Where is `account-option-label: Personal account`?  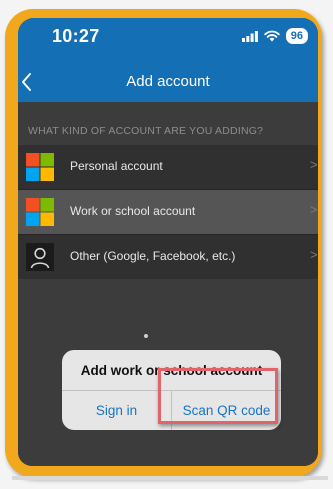 account-option-label: Personal account is located at coordinates (116, 166).